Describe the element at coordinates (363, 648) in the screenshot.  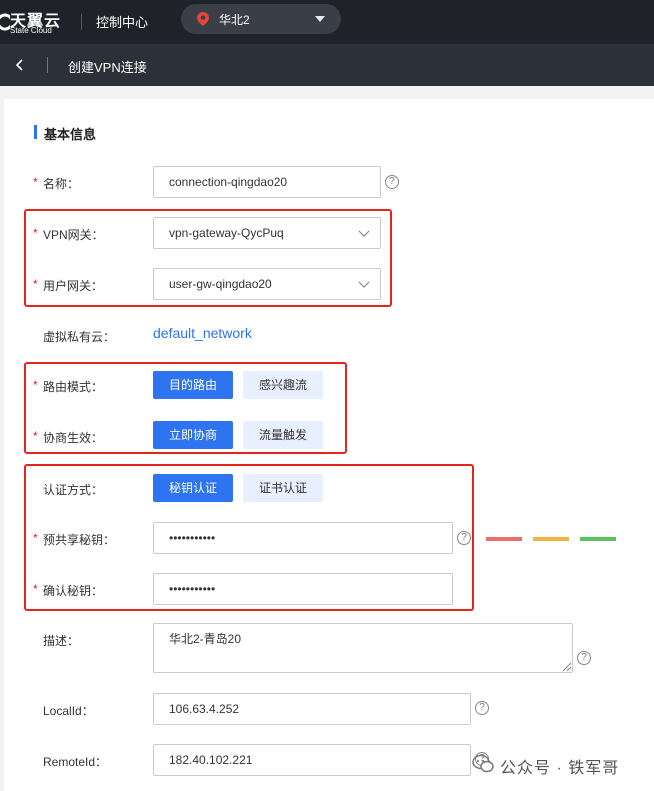
I see `description-textarea` at that location.